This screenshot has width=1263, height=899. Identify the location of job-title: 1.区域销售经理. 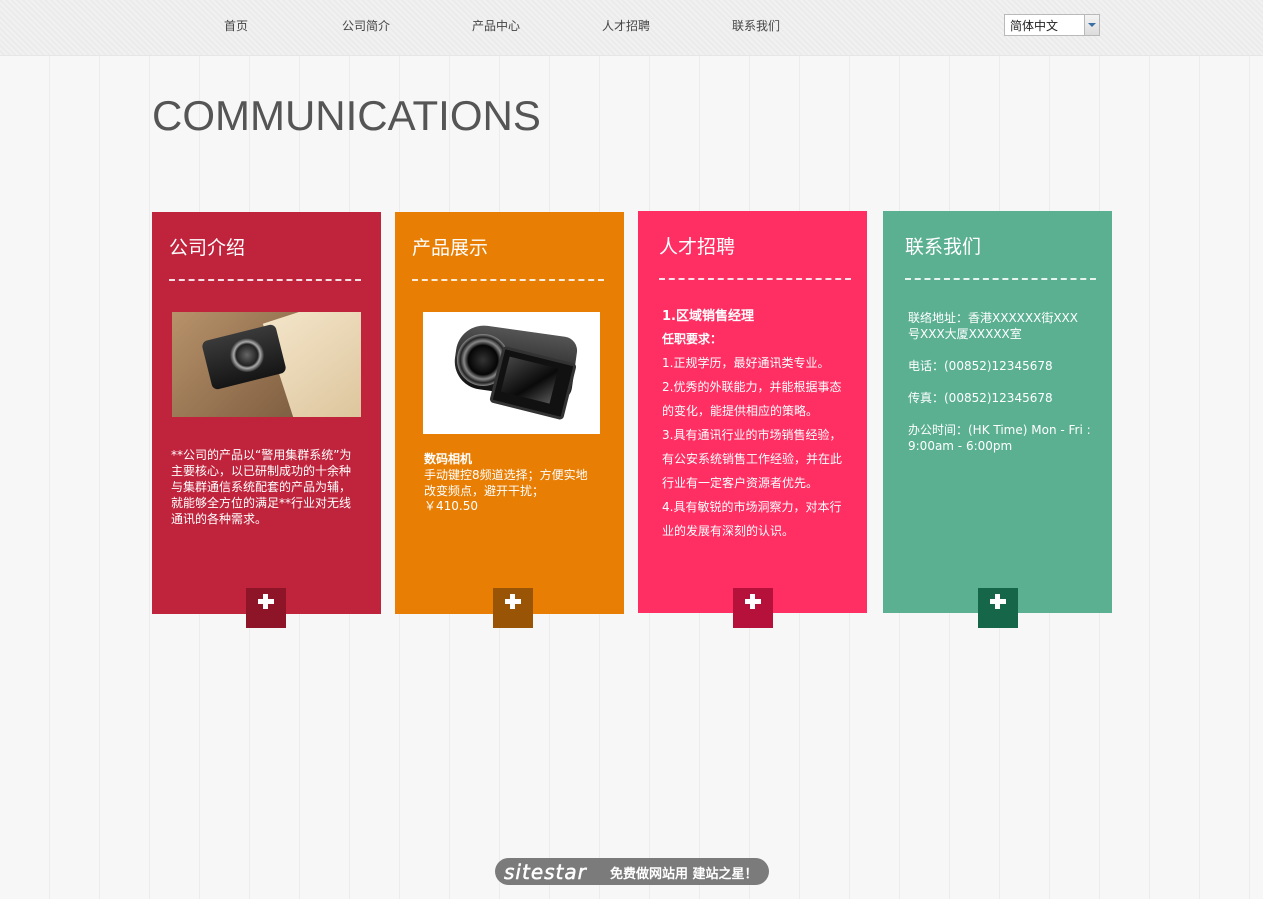
(708, 316).